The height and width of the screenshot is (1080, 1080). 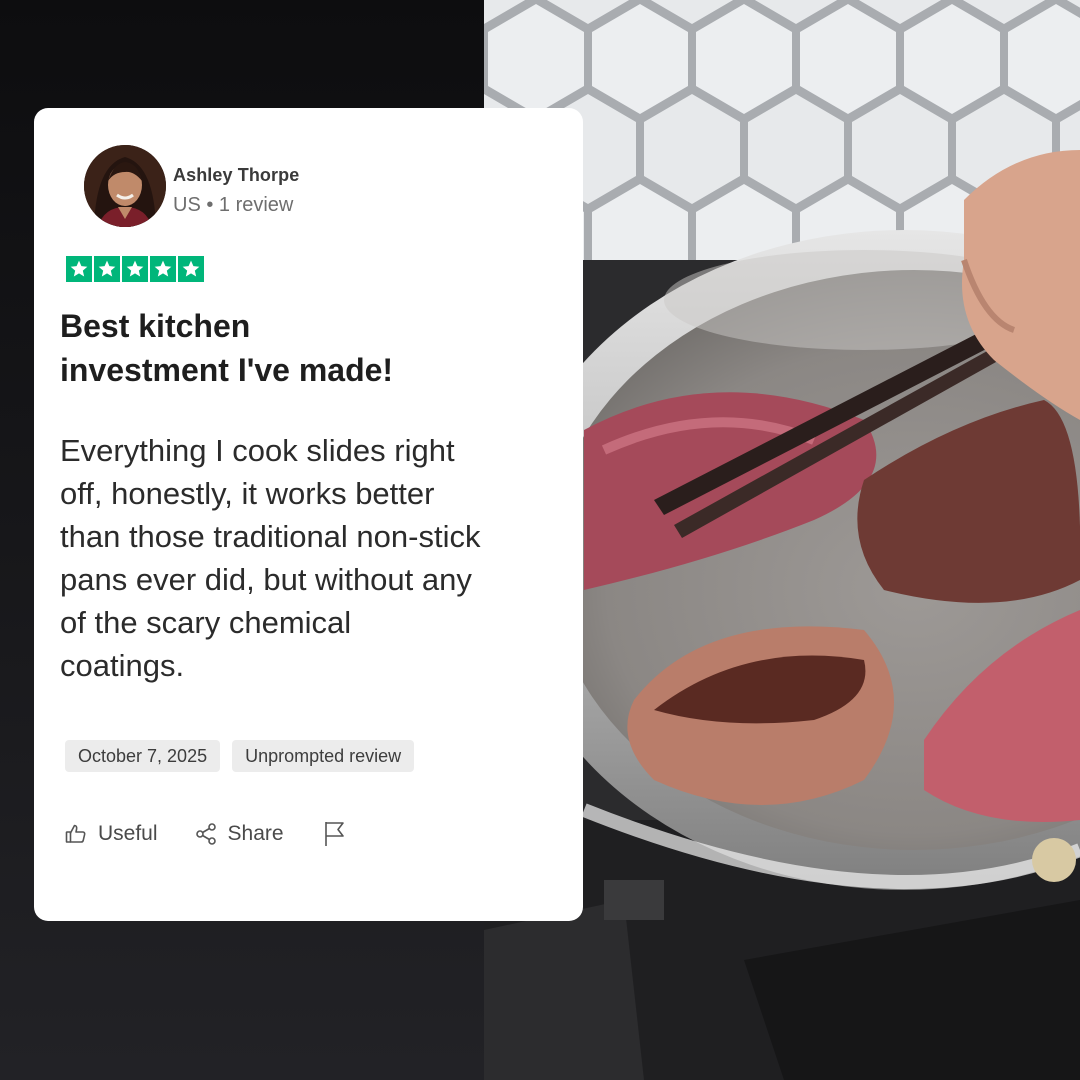 What do you see at coordinates (236, 175) in the screenshot?
I see `reviewer-name: Ashley Thorpe` at bounding box center [236, 175].